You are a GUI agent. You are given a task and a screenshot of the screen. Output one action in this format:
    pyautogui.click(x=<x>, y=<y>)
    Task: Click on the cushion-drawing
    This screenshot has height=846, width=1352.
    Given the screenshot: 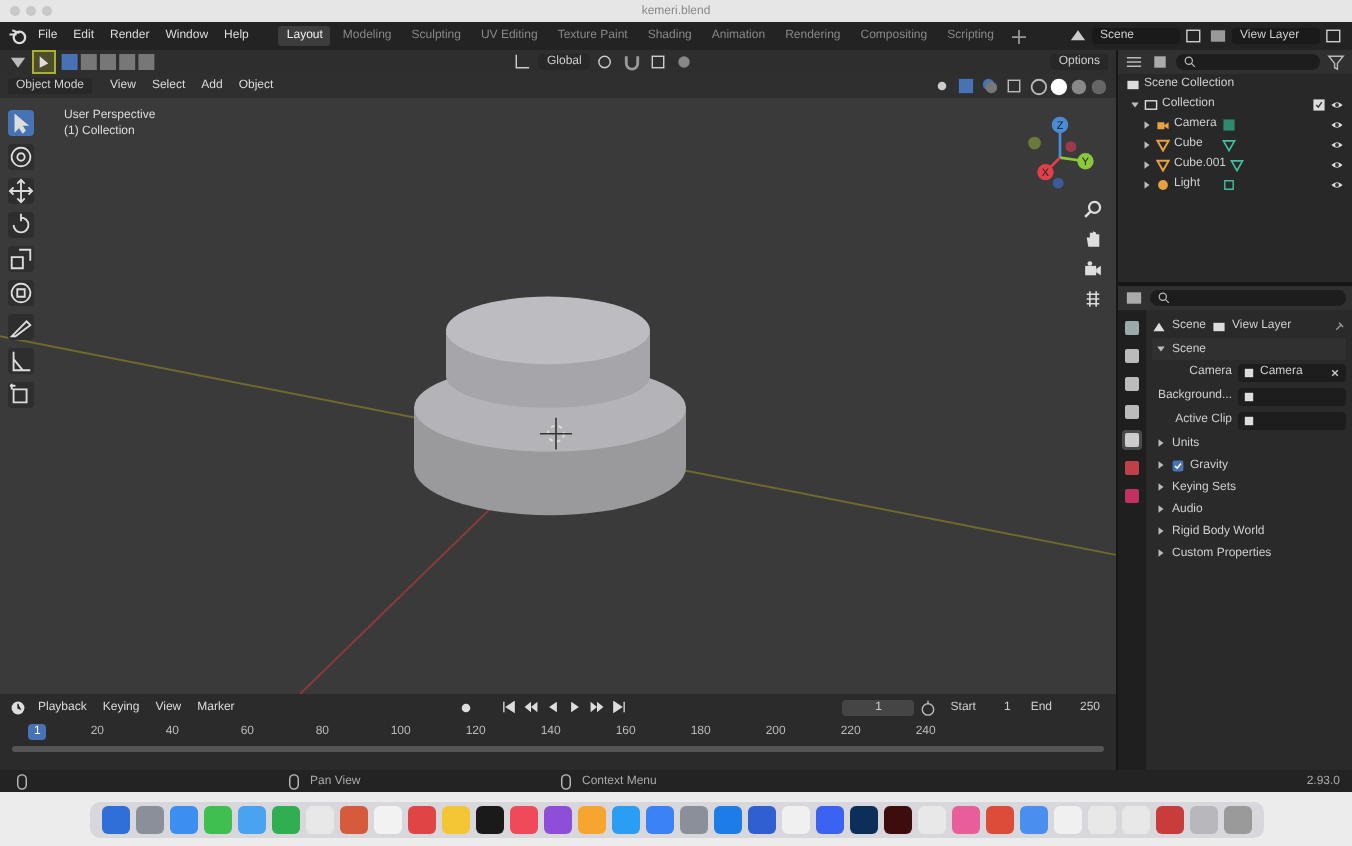 What is the action you would take?
    pyautogui.click(x=550, y=406)
    